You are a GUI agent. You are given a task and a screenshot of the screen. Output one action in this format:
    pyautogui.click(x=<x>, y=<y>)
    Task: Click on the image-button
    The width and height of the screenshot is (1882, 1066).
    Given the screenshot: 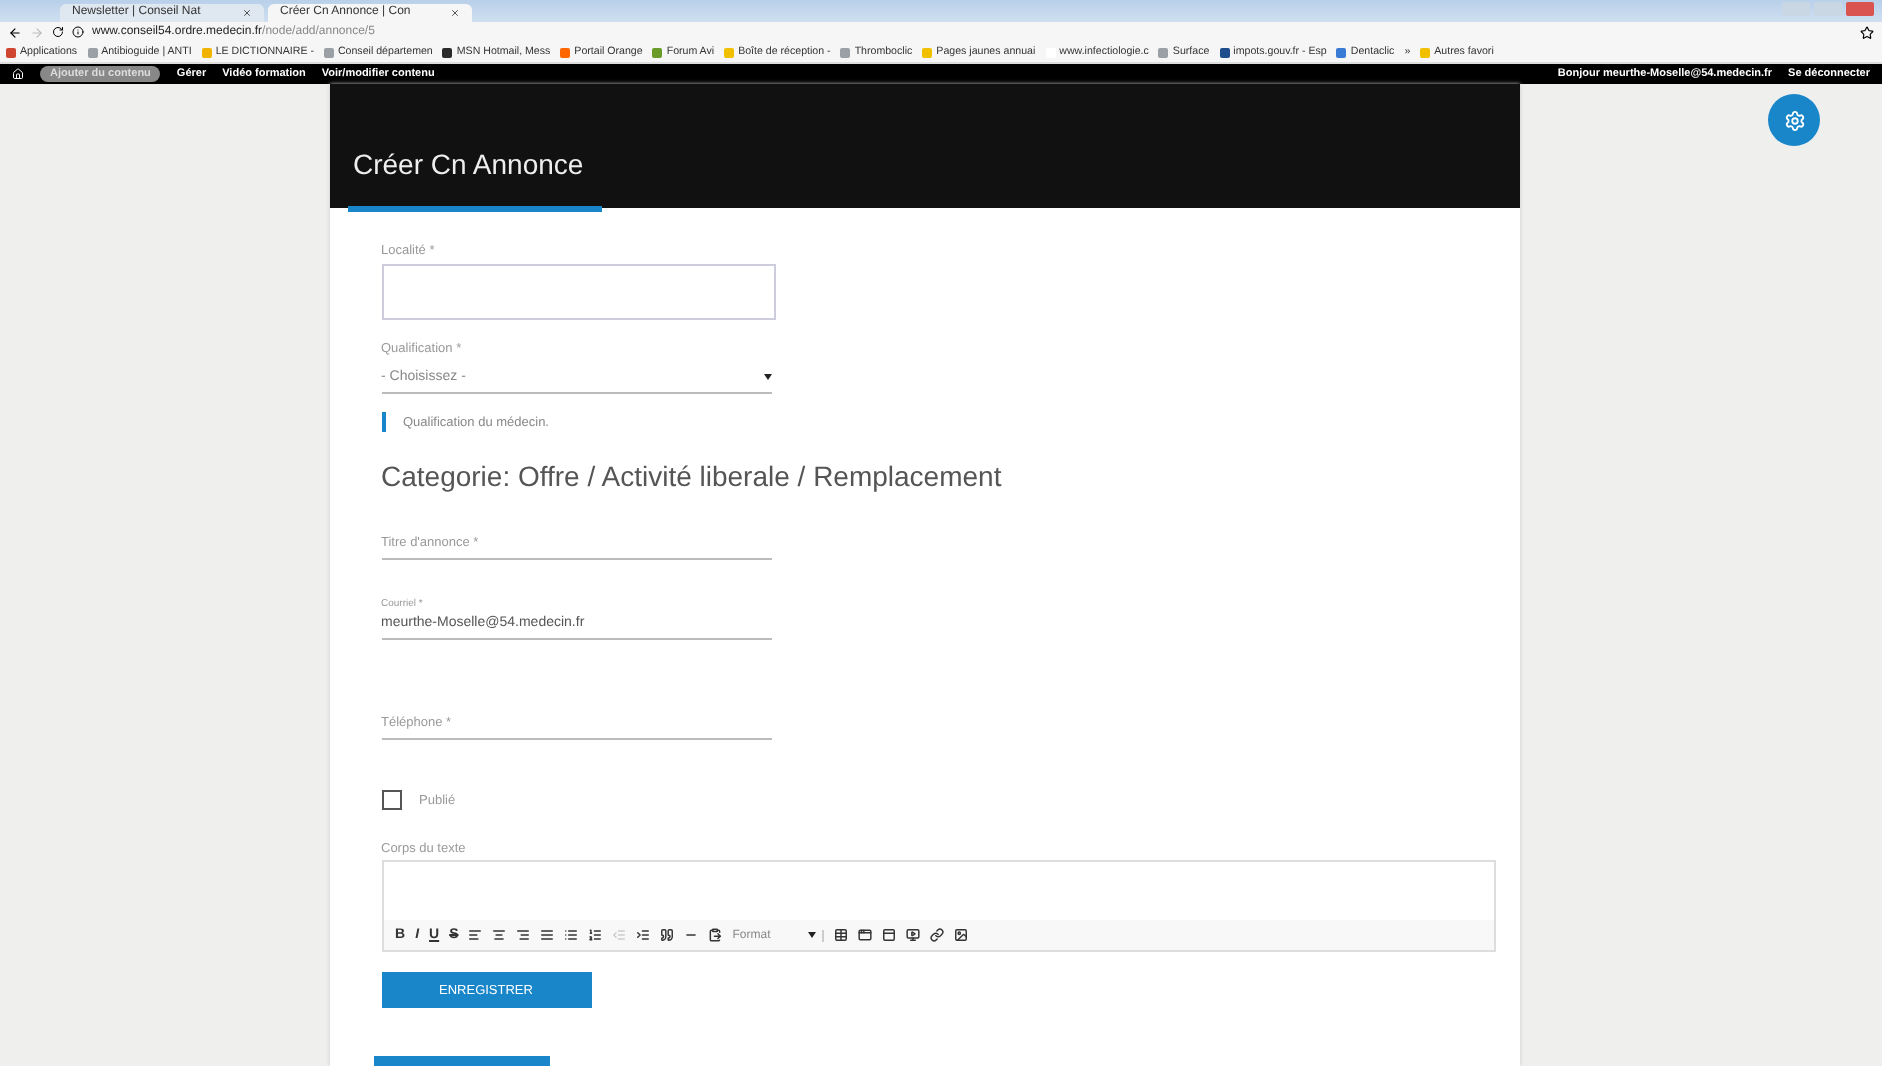 What is the action you would take?
    pyautogui.click(x=961, y=935)
    